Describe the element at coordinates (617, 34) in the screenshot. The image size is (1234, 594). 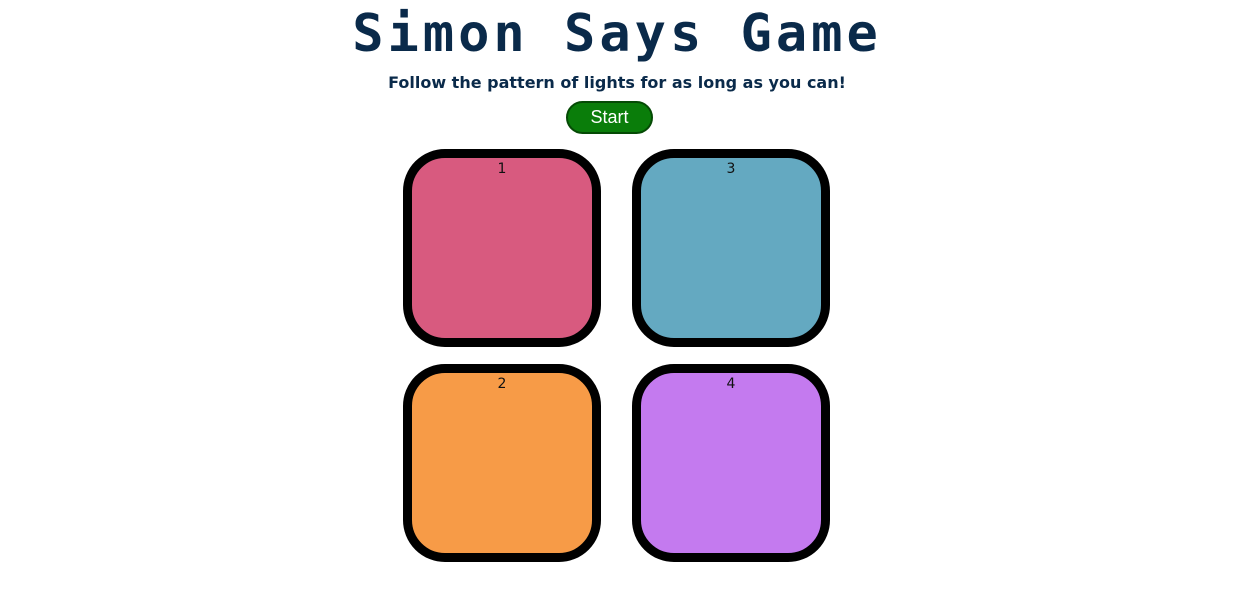
I see `page-title: Simon Says Game` at that location.